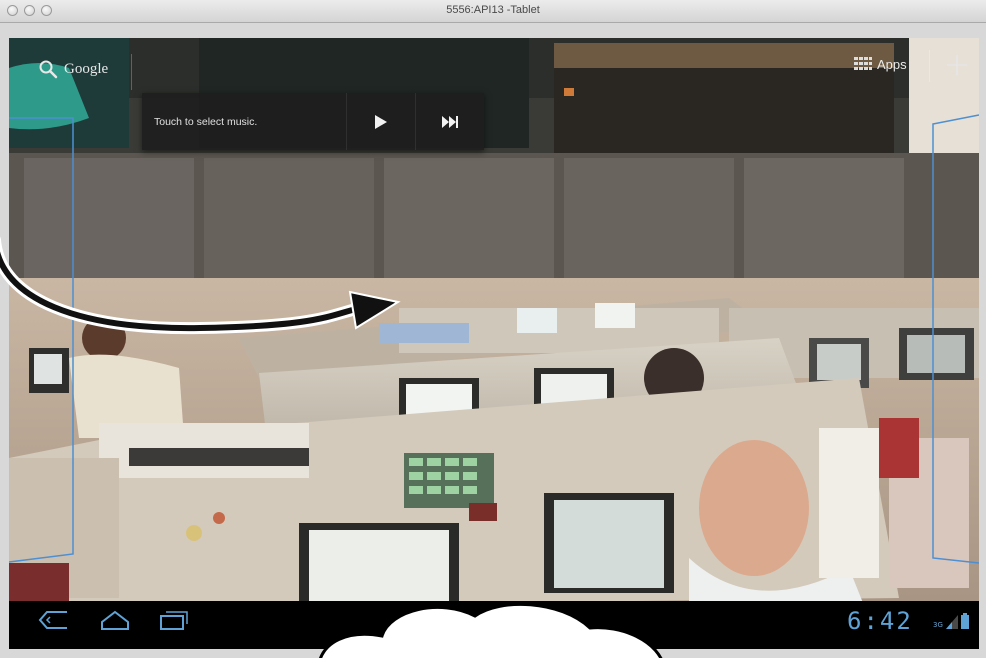 This screenshot has width=986, height=658. I want to click on apps-button: Apps, so click(880, 64).